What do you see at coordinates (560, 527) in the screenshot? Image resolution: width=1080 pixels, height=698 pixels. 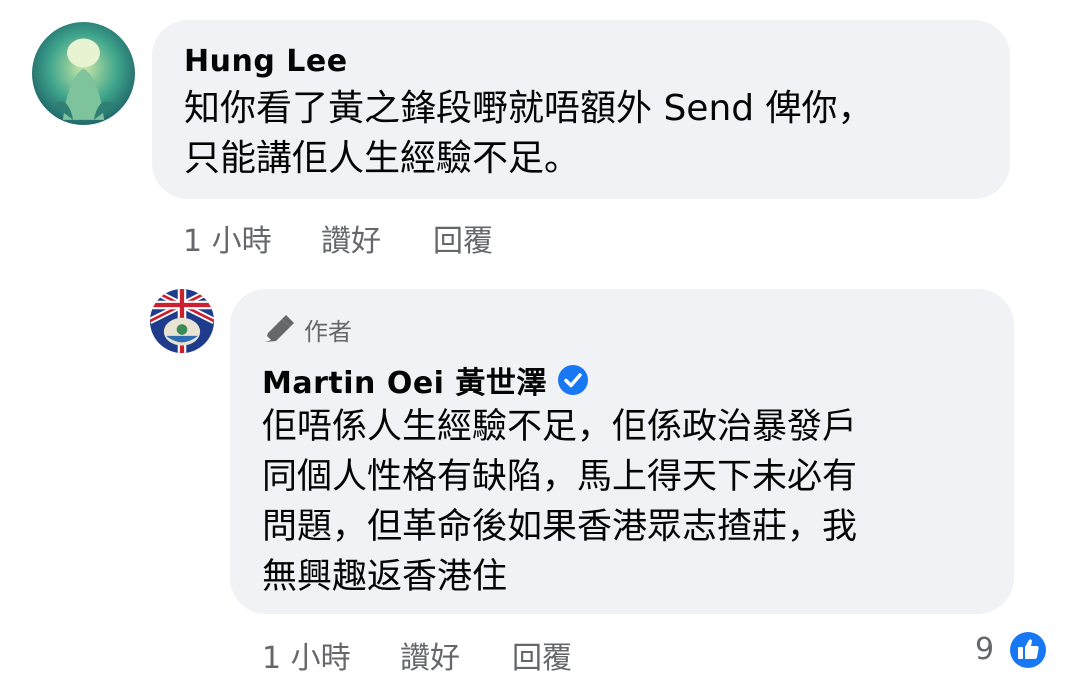 I see `comment-text-line: 問題，但革命後如果香港眾志揸莊，我` at bounding box center [560, 527].